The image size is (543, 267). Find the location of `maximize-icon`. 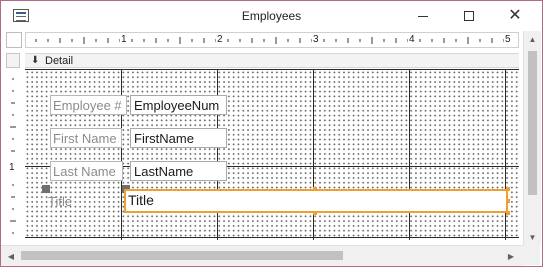

maximize-icon is located at coordinates (469, 16).